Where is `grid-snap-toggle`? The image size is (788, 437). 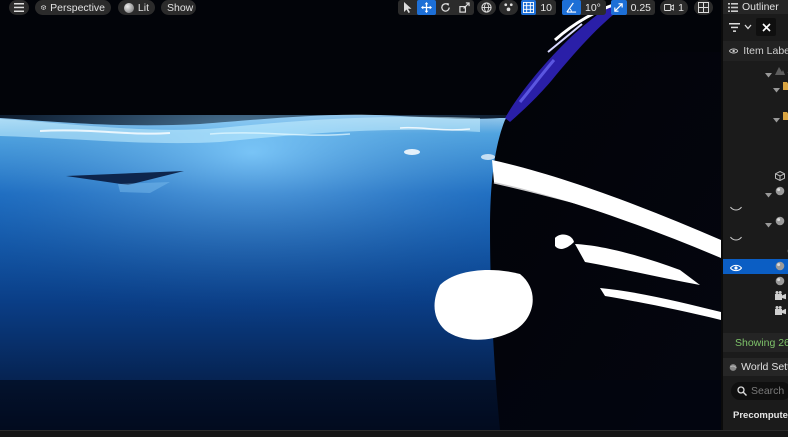 grid-snap-toggle is located at coordinates (529, 7).